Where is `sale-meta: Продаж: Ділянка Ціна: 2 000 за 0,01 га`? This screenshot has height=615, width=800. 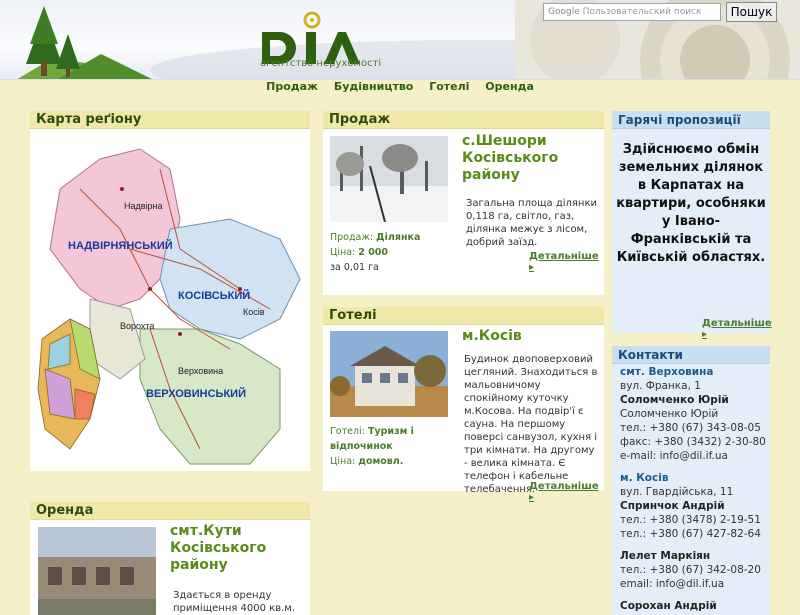 sale-meta: Продаж: Ділянка Ціна: 2 000 за 0,01 га is located at coordinates (390, 252).